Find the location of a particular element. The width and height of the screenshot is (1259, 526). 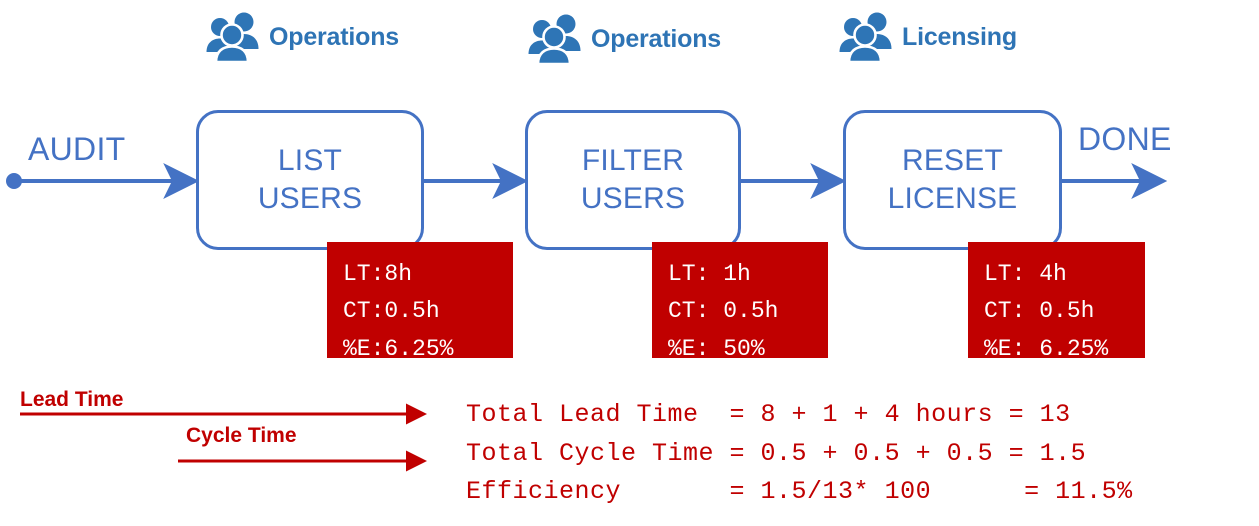

process-box-line-1: RESET is located at coordinates (952, 160).